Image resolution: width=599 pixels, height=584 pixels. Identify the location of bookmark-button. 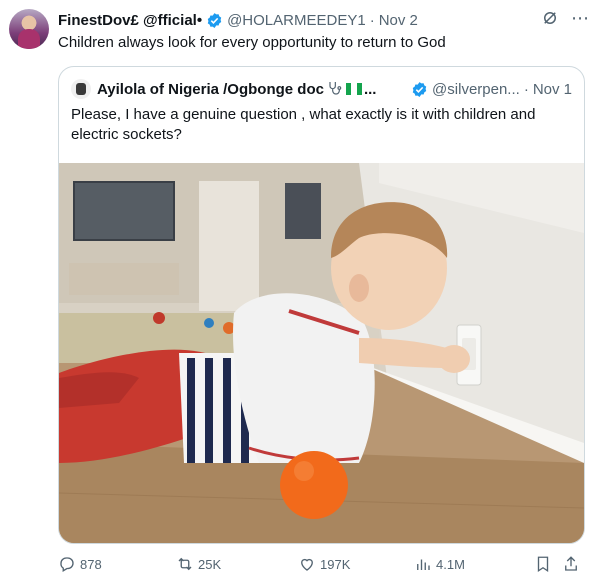
(543, 564).